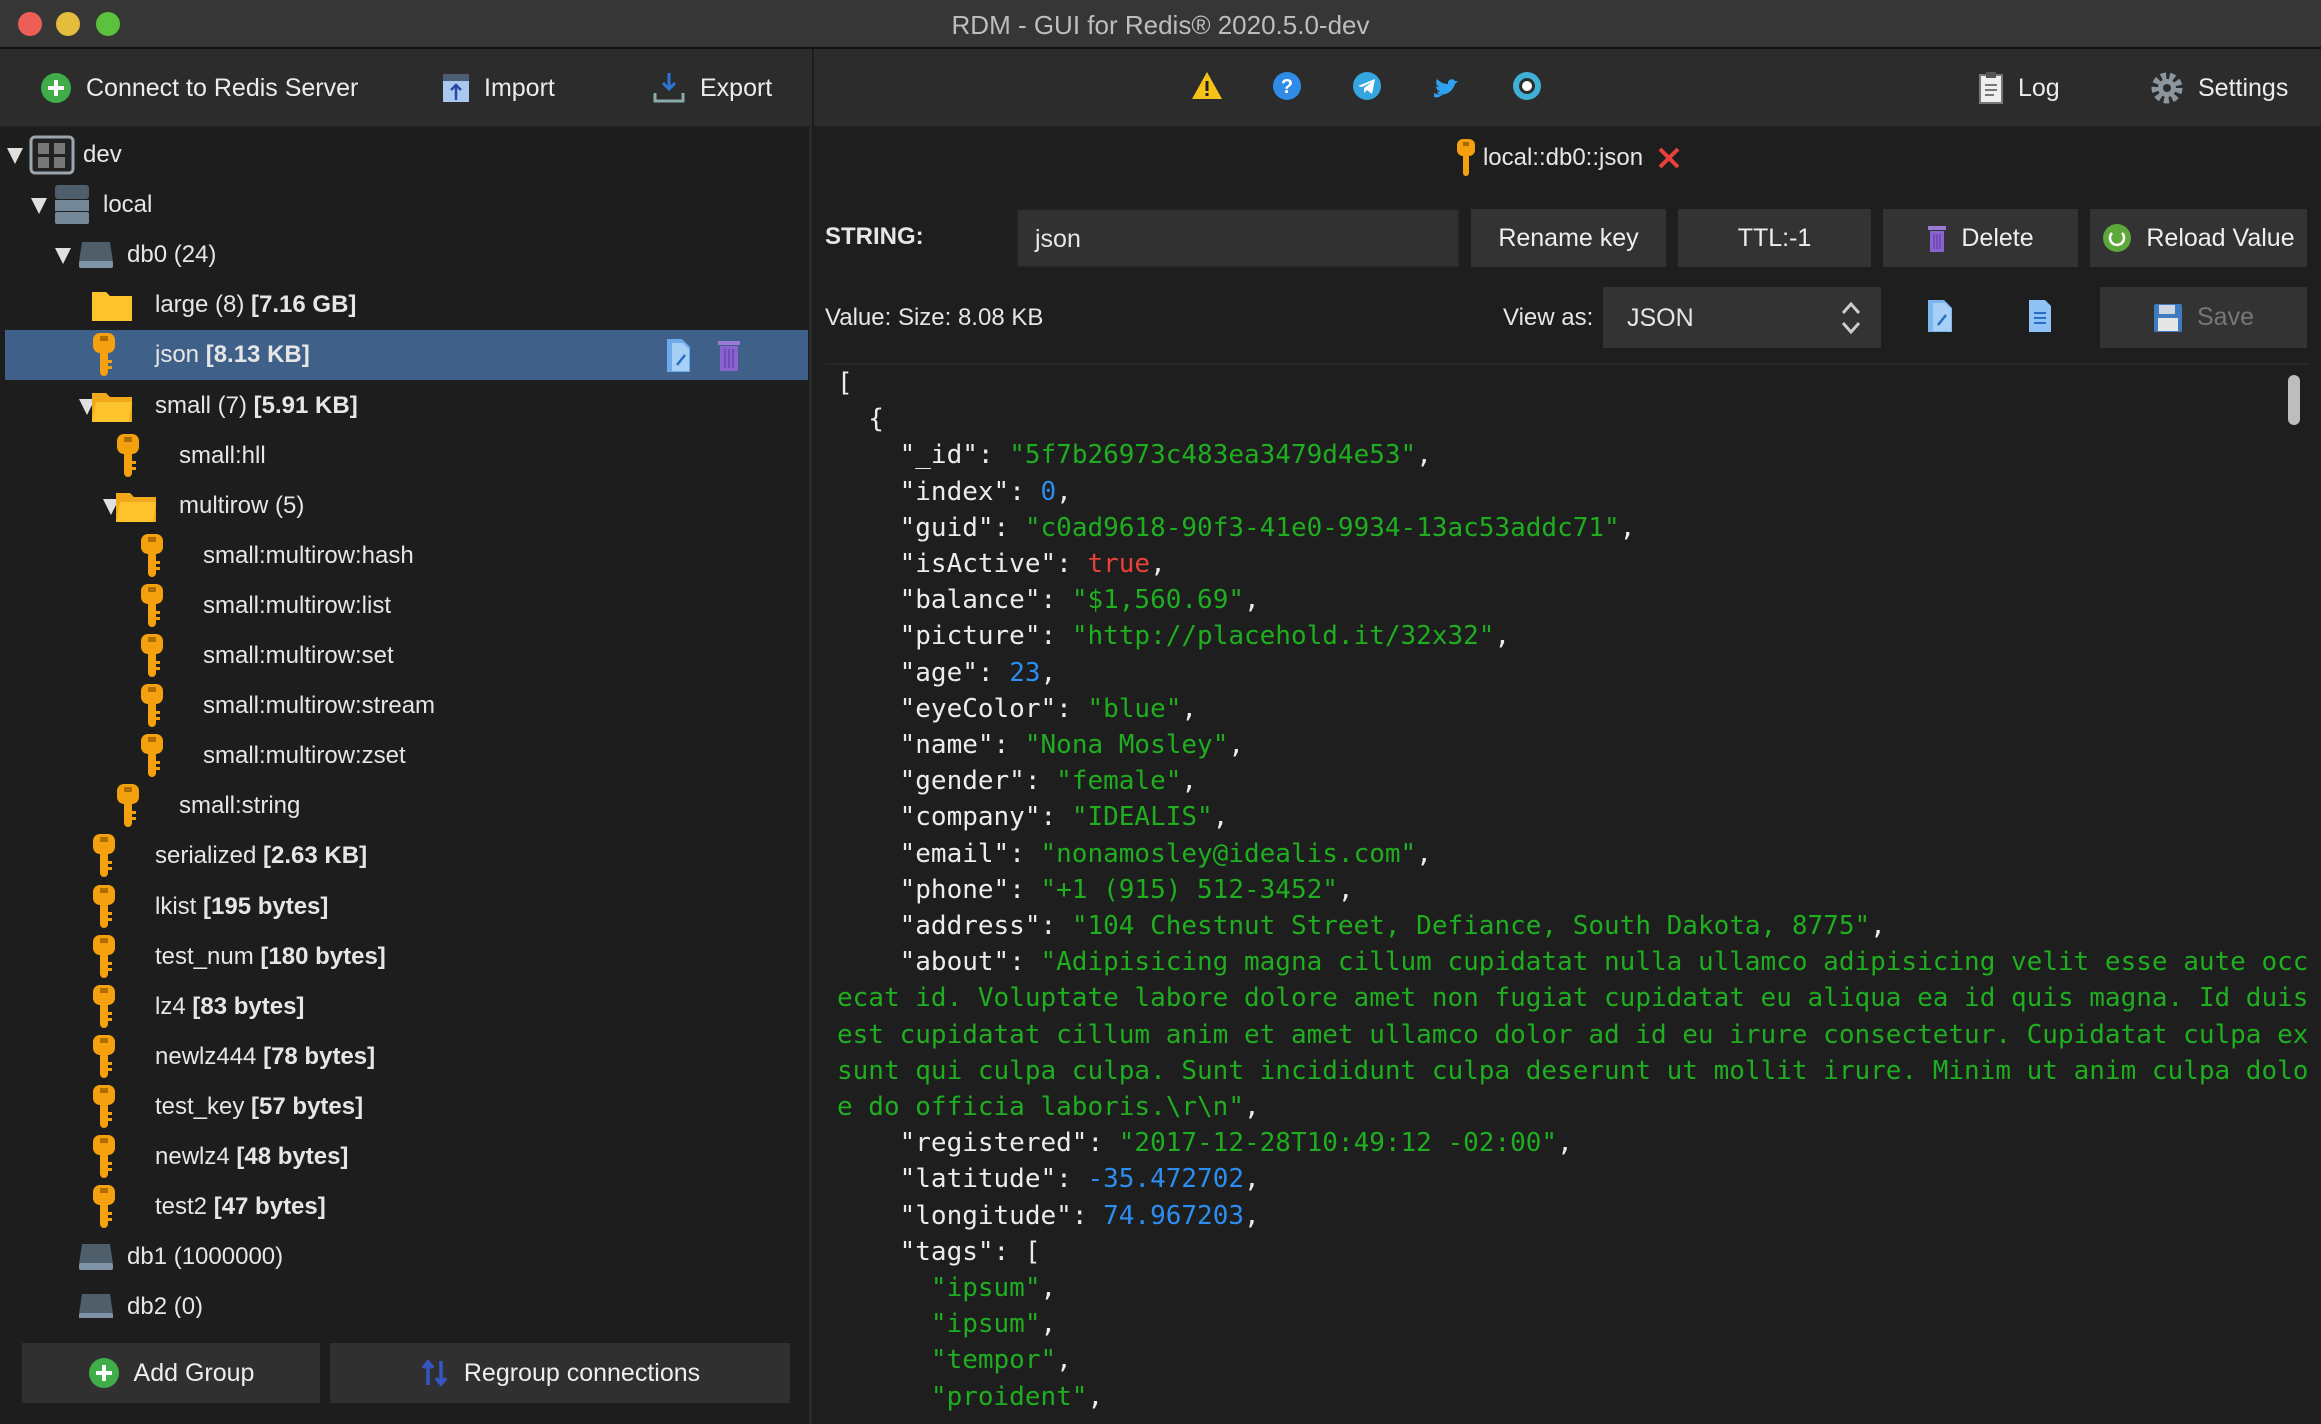 The height and width of the screenshot is (1424, 2321). What do you see at coordinates (1568, 238) in the screenshot?
I see `rename-key-button: Rename key` at bounding box center [1568, 238].